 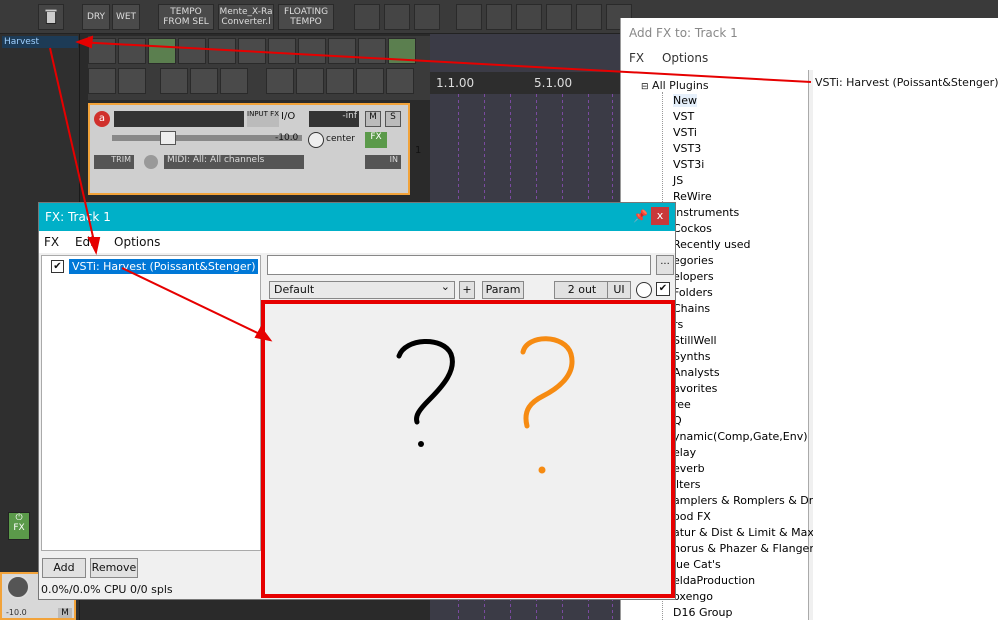 I want to click on tree-item: avorites, so click(x=695, y=388).